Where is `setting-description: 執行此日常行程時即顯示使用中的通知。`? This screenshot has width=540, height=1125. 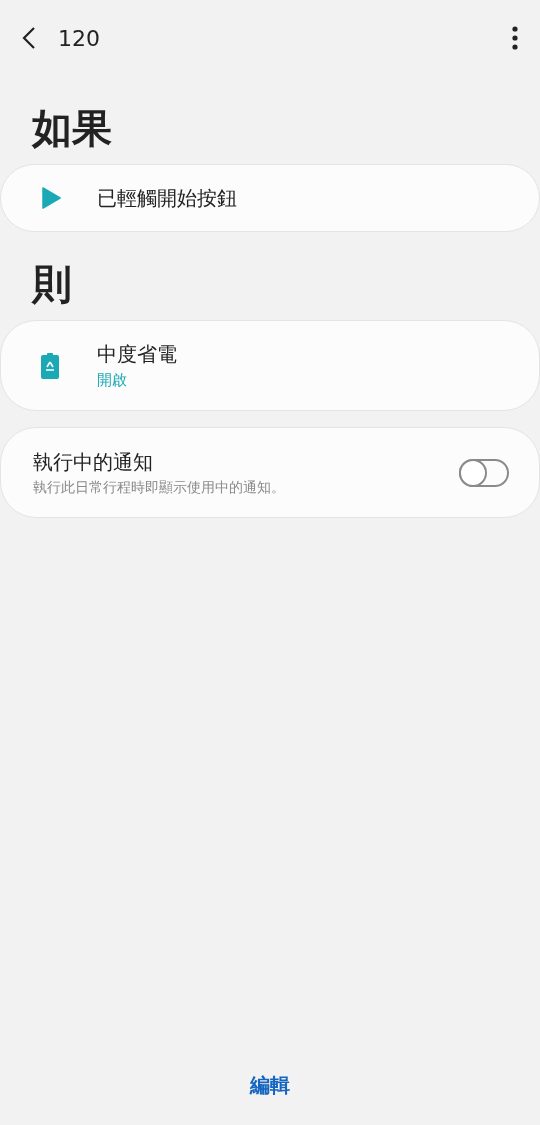
setting-description: 執行此日常行程時即顯示使用中的通知。 is located at coordinates (159, 487).